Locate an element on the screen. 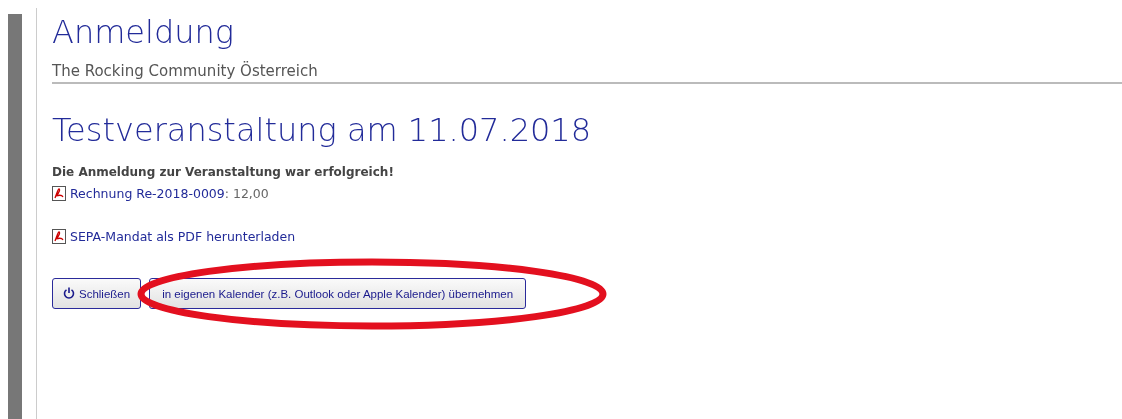 Image resolution: width=1122 pixels, height=419 pixels. power-icon is located at coordinates (69, 293).